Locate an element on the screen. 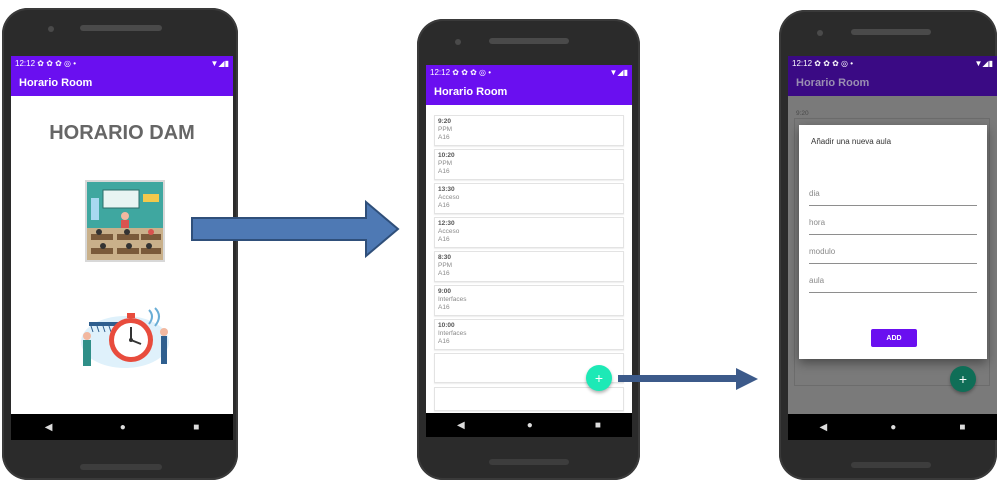 This screenshot has width=997, height=480. arrow-to-list-icon is located at coordinates (295, 229).